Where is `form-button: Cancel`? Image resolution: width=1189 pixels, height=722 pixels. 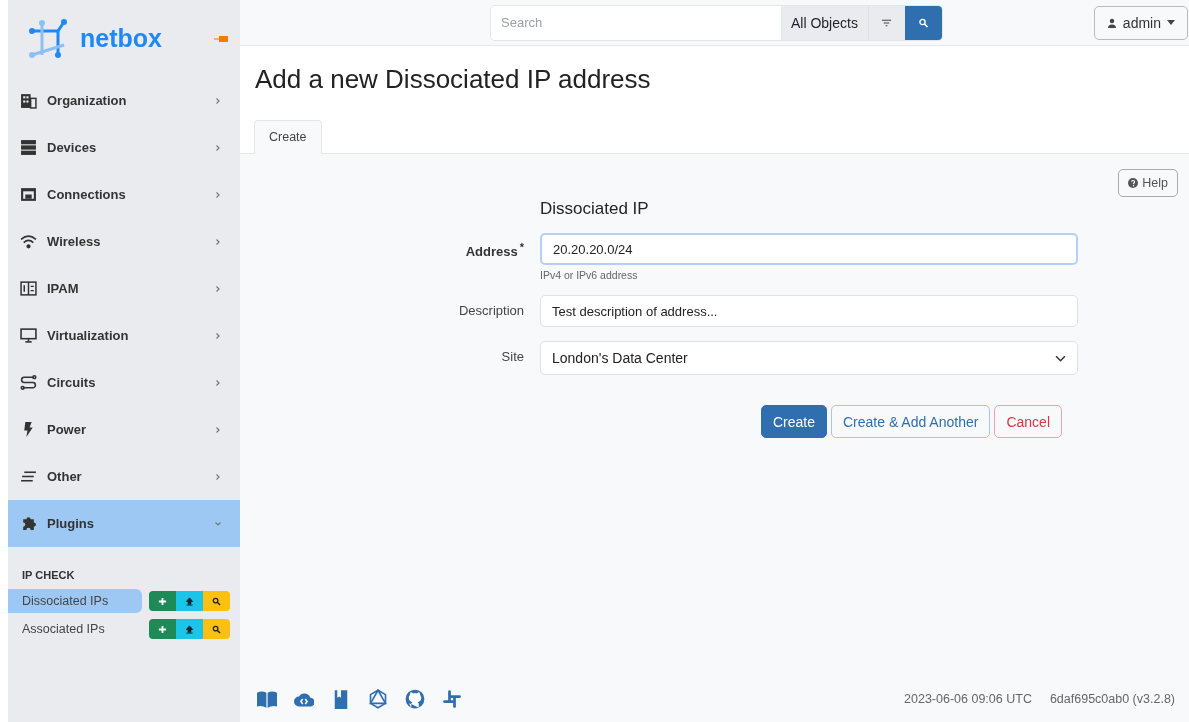 form-button: Cancel is located at coordinates (1028, 421).